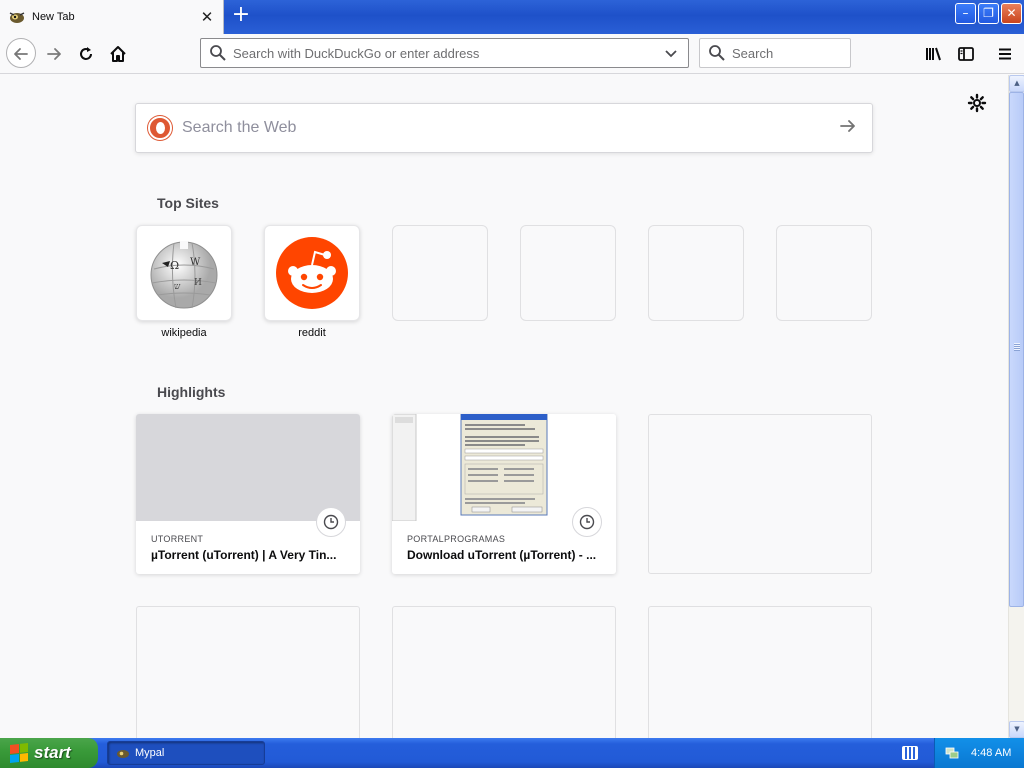 This screenshot has height=768, width=1024. I want to click on mypal-favicon-icon, so click(17, 17).